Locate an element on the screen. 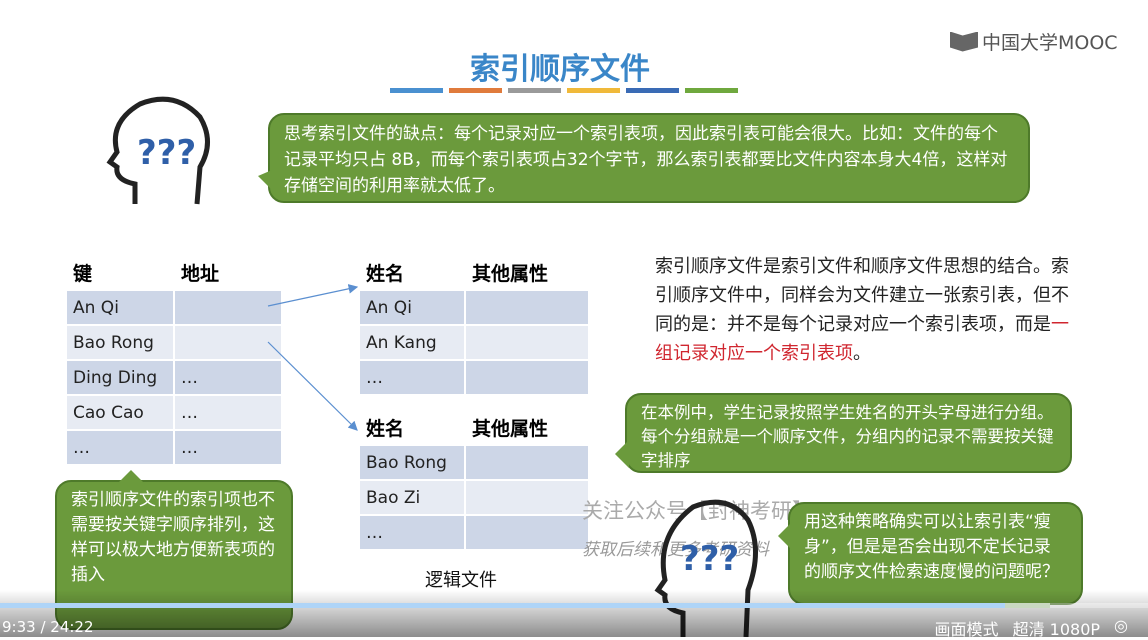 Image resolution: width=1148 pixels, height=640 pixels. player-right-controls: 画面模式 超清 1080P ◎ is located at coordinates (1031, 628).